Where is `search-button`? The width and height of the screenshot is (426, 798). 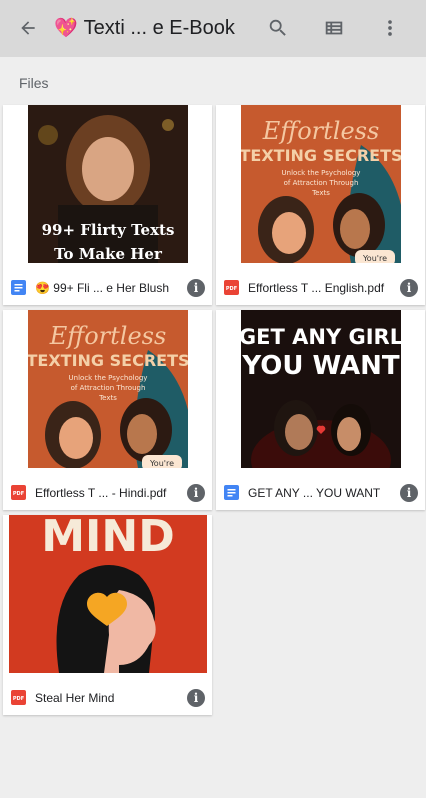 search-button is located at coordinates (278, 28).